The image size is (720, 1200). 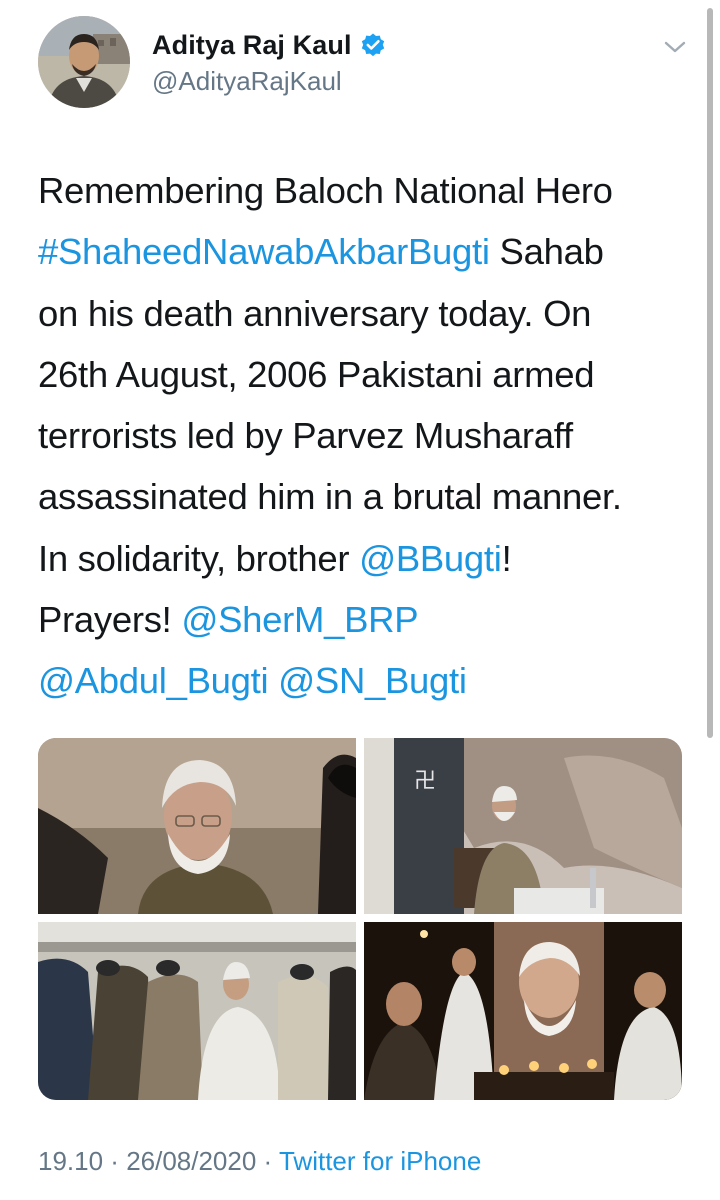 I want to click on svg-text: 卍, so click(x=425, y=781).